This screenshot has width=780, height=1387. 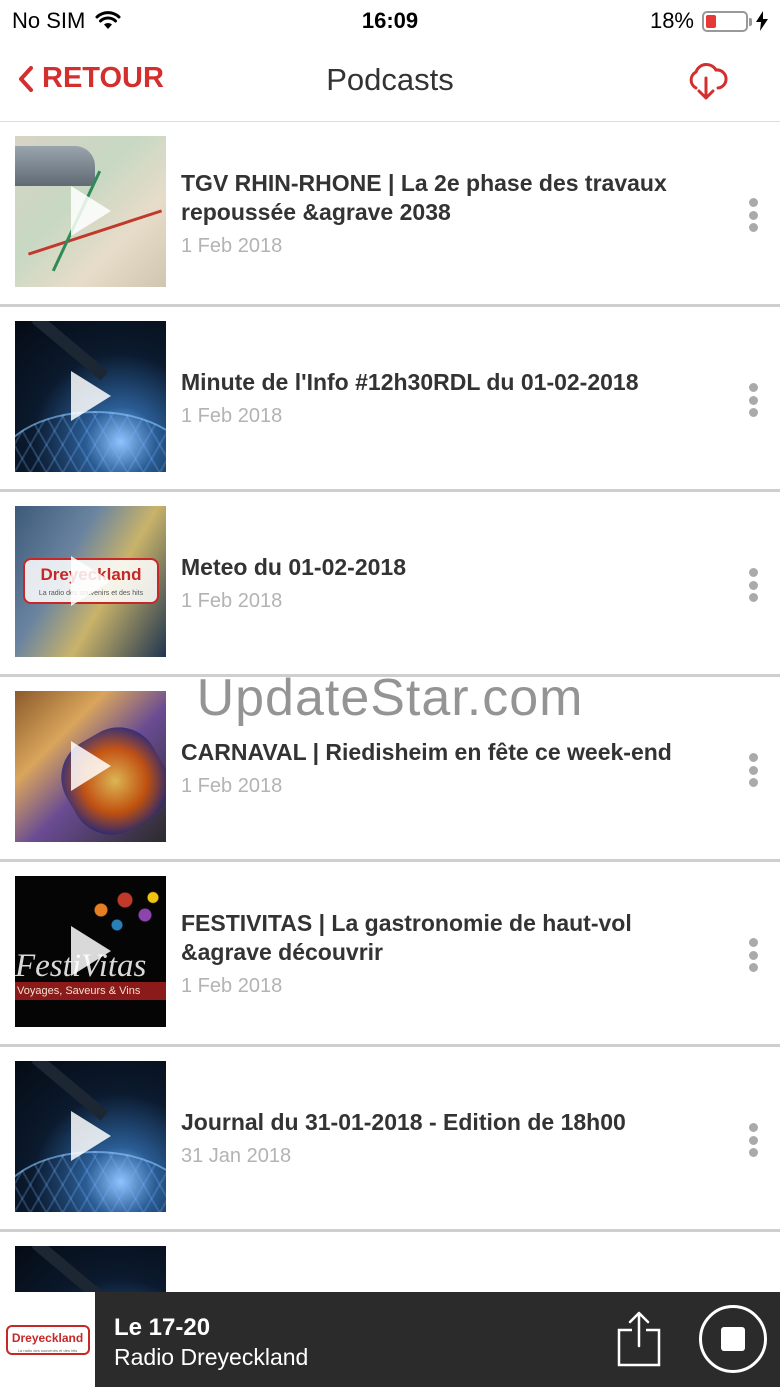 What do you see at coordinates (211, 1357) in the screenshot?
I see `now-playing-station: Radio Dreyeckland` at bounding box center [211, 1357].